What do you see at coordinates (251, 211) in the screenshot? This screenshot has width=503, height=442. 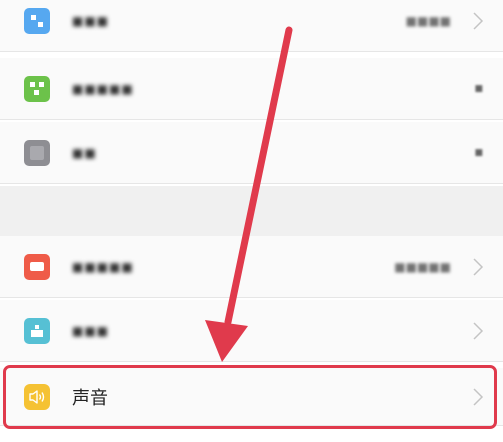 I see `section-divider` at bounding box center [251, 211].